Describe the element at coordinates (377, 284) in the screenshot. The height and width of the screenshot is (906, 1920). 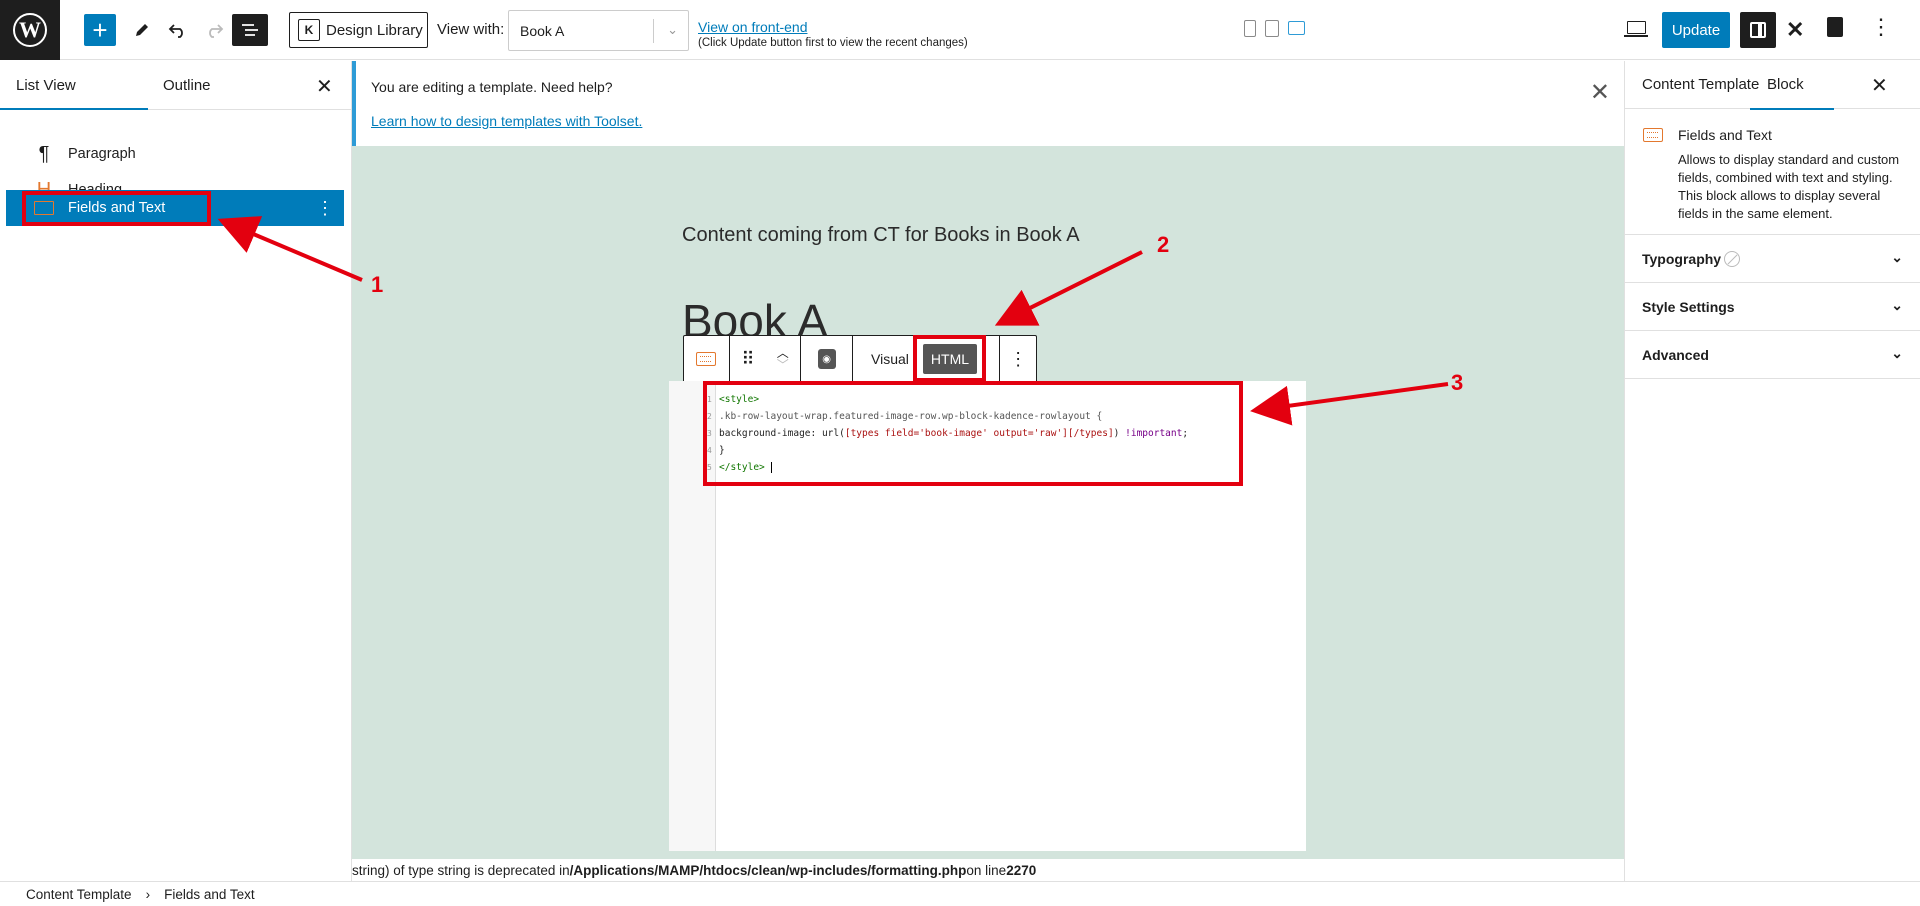
I see `annotation-number-1: 1` at that location.